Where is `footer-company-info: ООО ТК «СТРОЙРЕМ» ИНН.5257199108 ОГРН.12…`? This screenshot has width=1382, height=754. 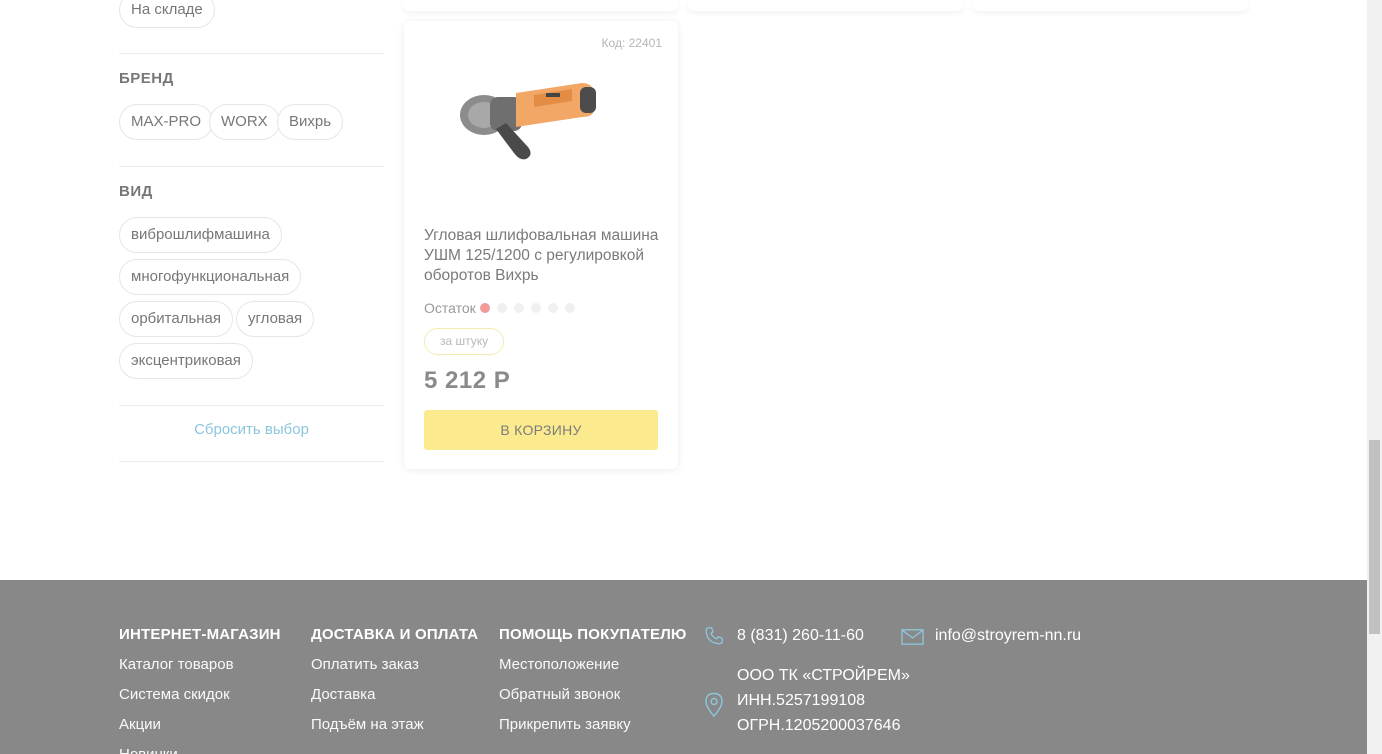 footer-company-info: ООО ТК «СТРОЙРЕМ» ИНН.5257199108 ОГРН.12… is located at coordinates (823, 707).